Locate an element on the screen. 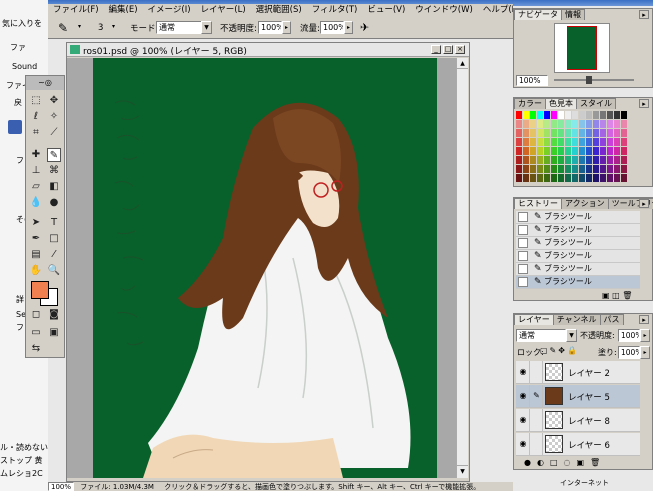 Image resolution: width=653 pixels, height=491 pixels. tab-color: カラー is located at coordinates (530, 103).